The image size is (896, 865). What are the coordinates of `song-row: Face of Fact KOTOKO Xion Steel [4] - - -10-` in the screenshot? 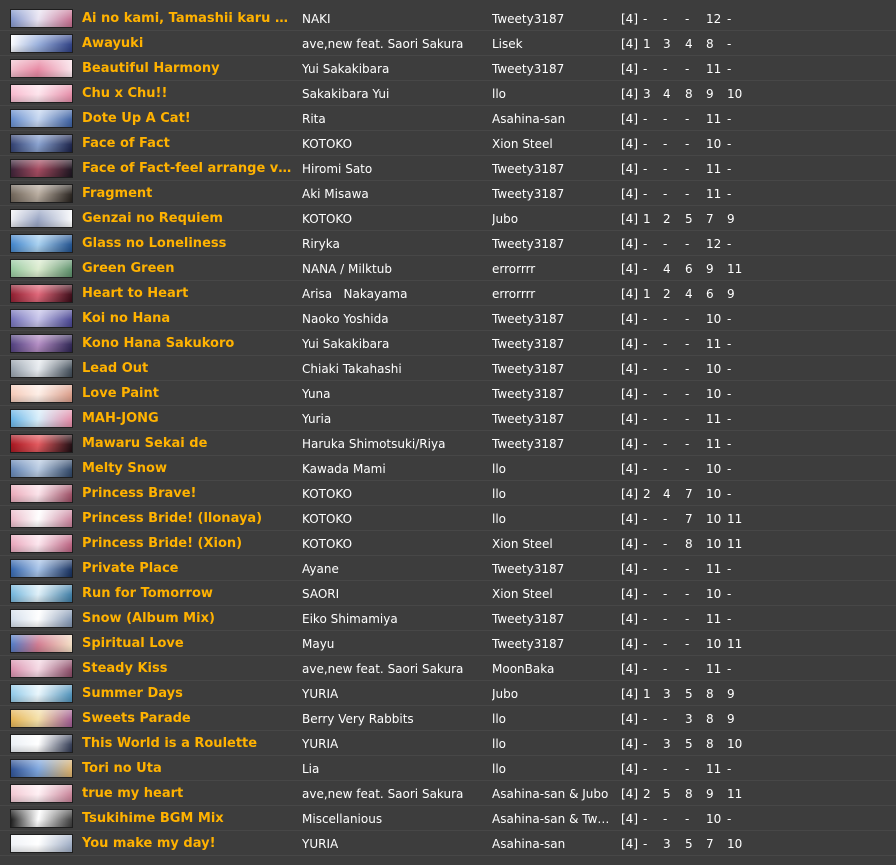 It's located at (448, 143).